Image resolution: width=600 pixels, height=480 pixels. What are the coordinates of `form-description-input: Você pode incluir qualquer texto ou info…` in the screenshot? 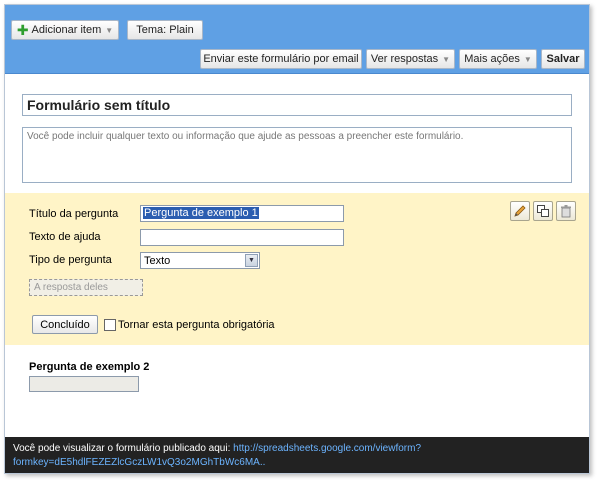 It's located at (297, 155).